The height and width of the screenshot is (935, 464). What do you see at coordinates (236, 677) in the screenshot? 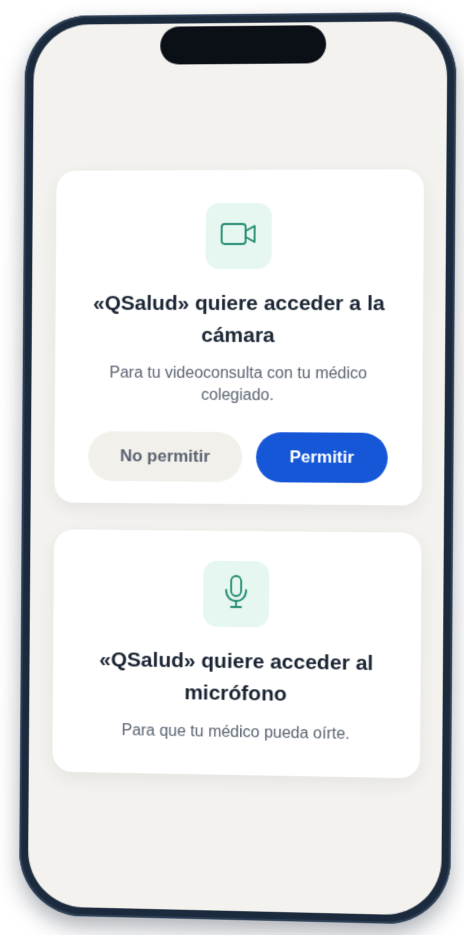
I see `microphone-permission-title: «QSalud» quiere acceder al micrófono` at bounding box center [236, 677].